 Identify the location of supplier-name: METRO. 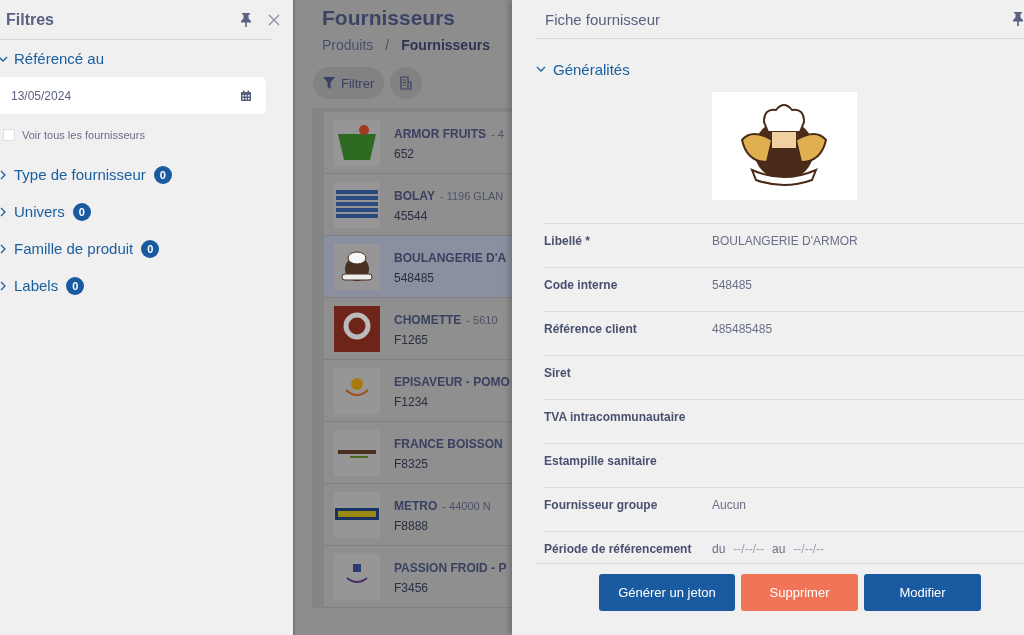
(416, 506).